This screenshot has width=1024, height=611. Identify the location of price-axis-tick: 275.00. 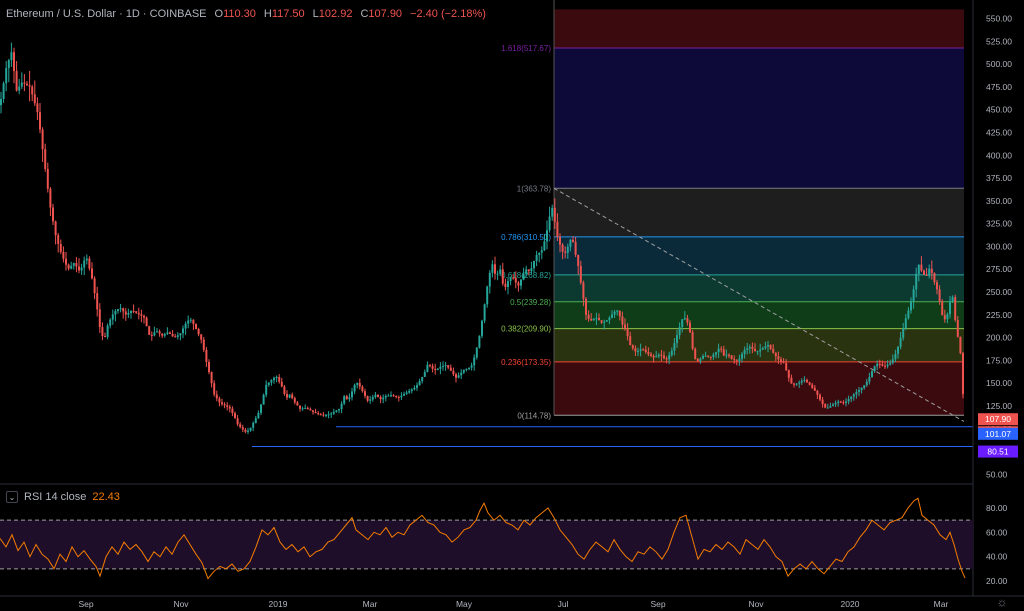
(999, 269).